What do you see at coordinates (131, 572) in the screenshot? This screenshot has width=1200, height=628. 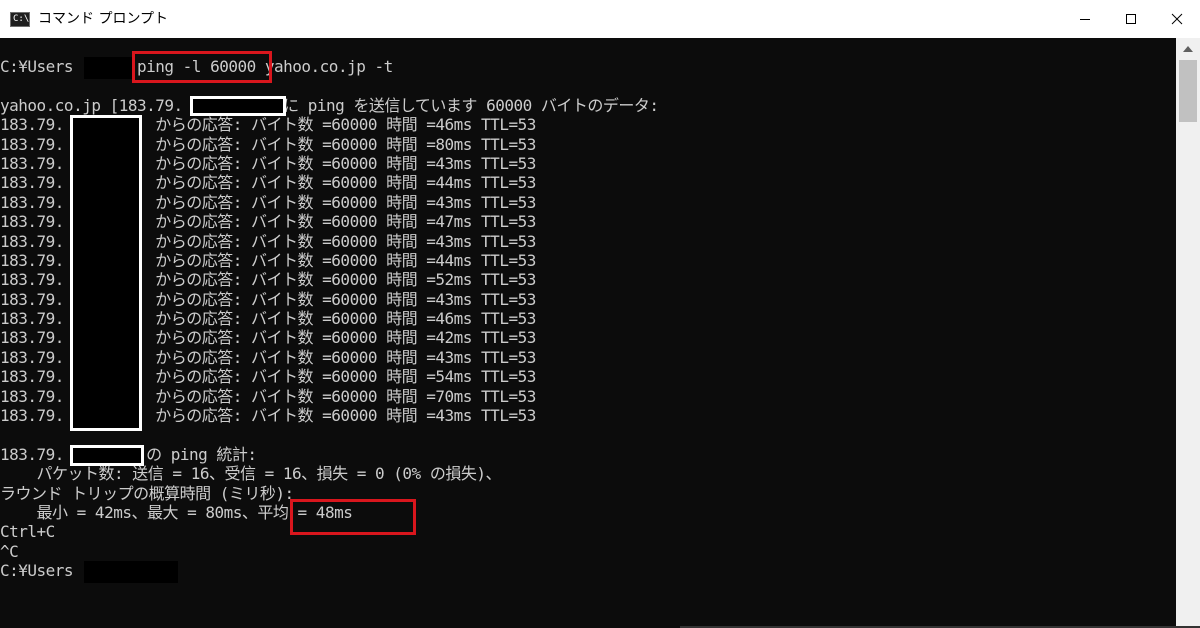 I see `redacted-final-username` at bounding box center [131, 572].